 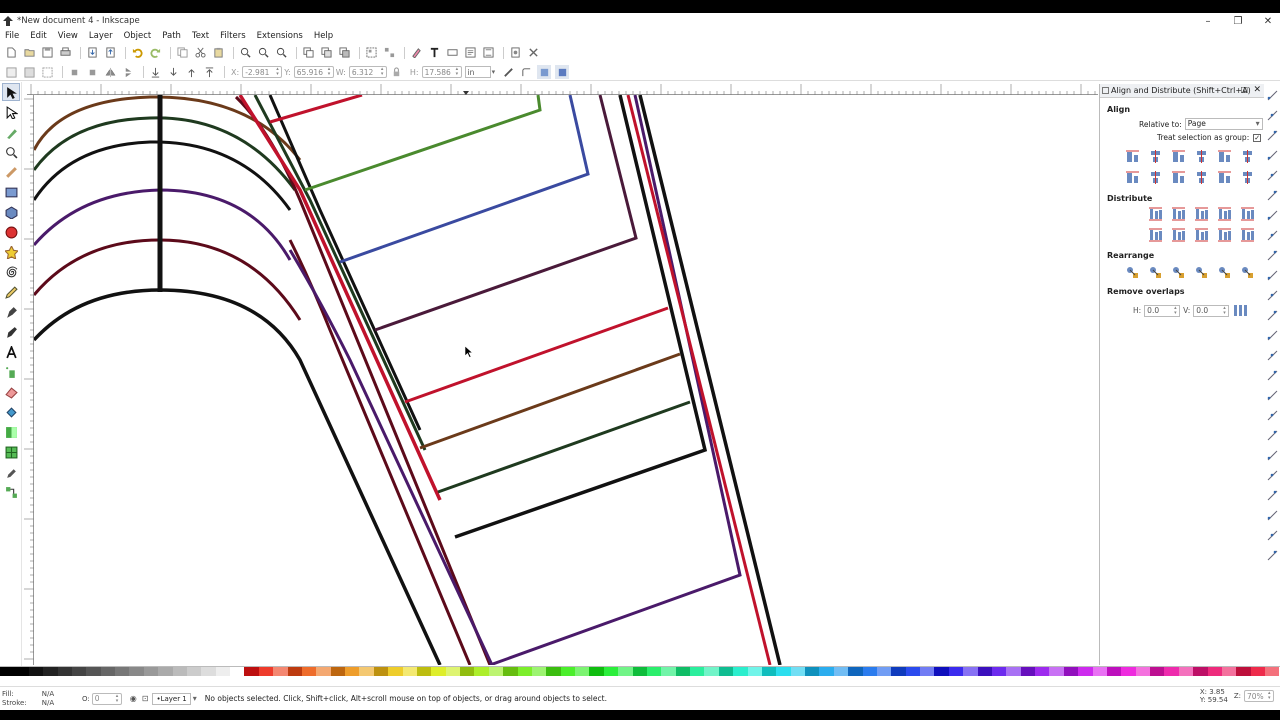 What do you see at coordinates (1178, 177) in the screenshot?
I see `align-button-9-icon` at bounding box center [1178, 177].